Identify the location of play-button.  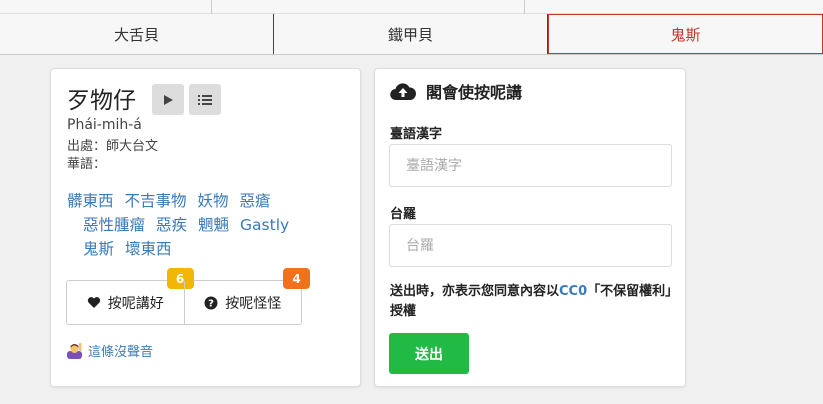
(168, 99).